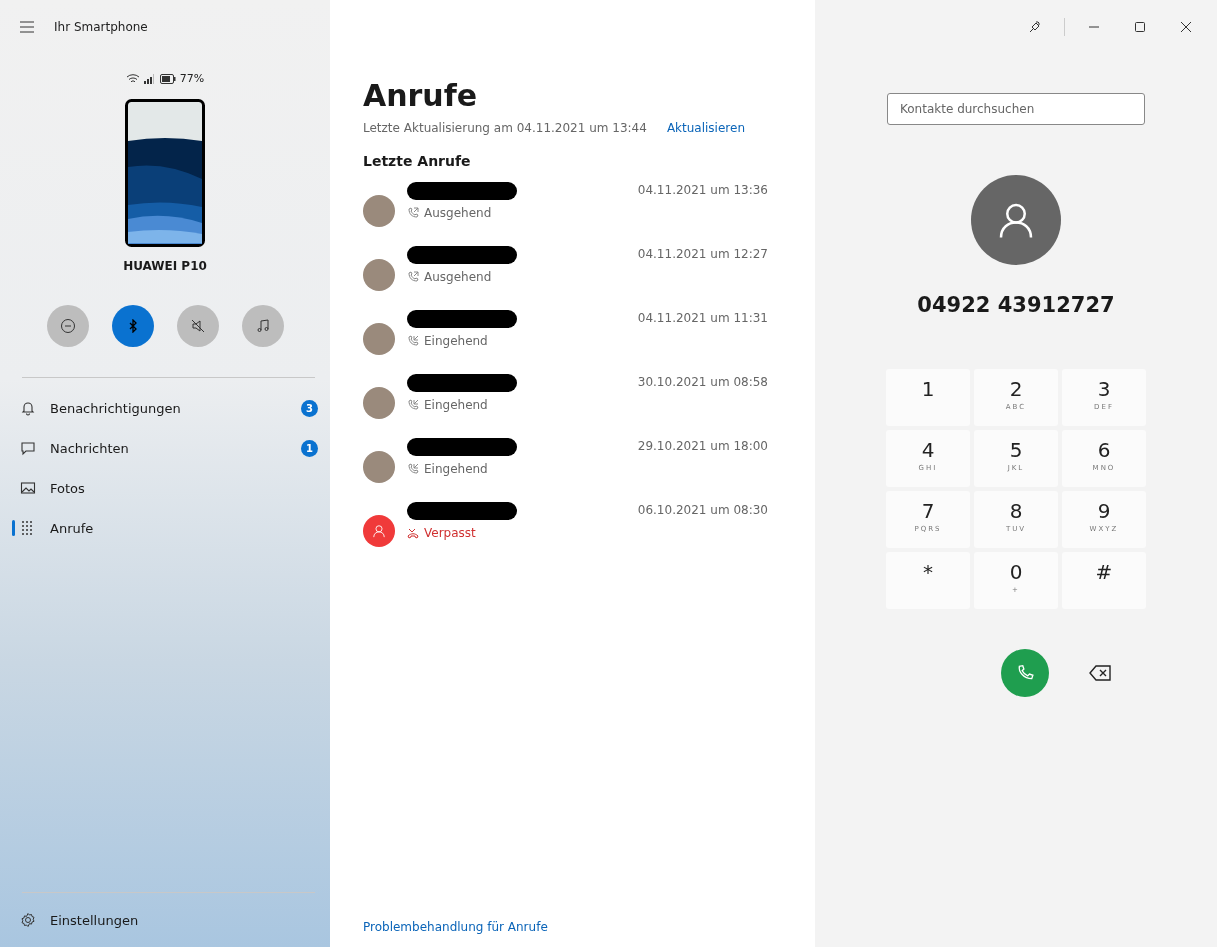  What do you see at coordinates (565, 211) in the screenshot?
I see `call-row: Ausgehend 04.11.2021 um 13:36` at bounding box center [565, 211].